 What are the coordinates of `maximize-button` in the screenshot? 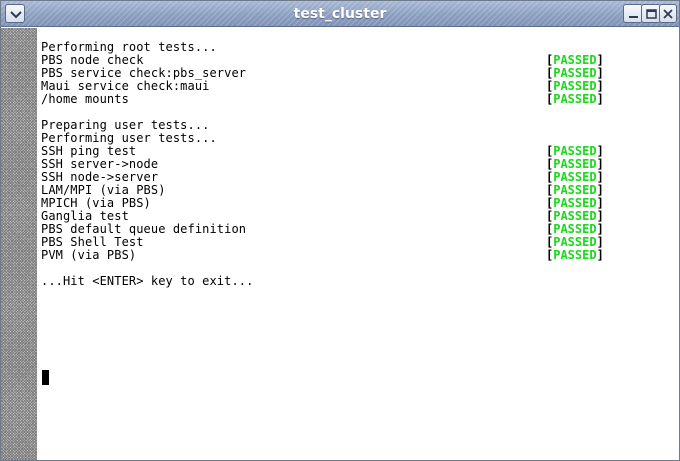 It's located at (651, 13).